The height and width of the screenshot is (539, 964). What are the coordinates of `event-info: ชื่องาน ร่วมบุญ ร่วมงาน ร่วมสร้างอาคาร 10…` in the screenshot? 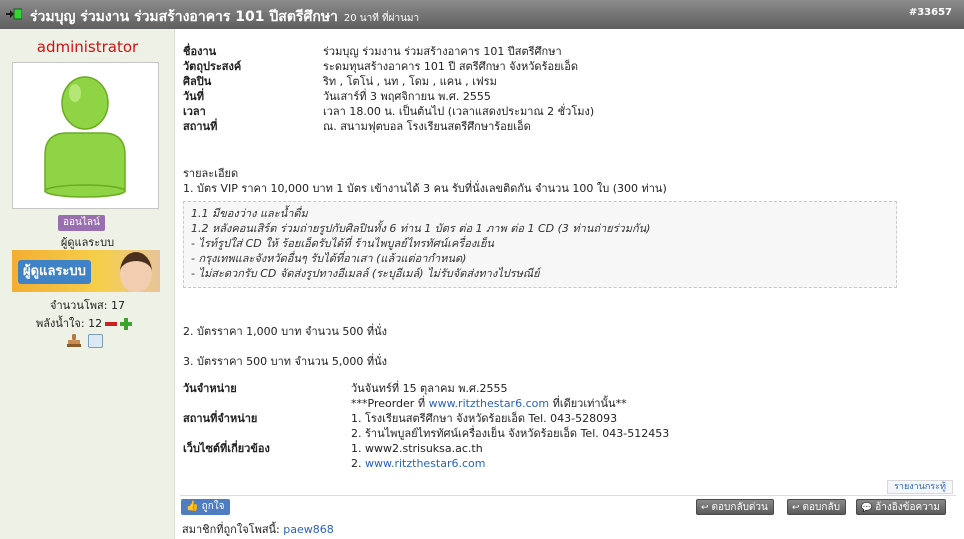 It's located at (388, 89).